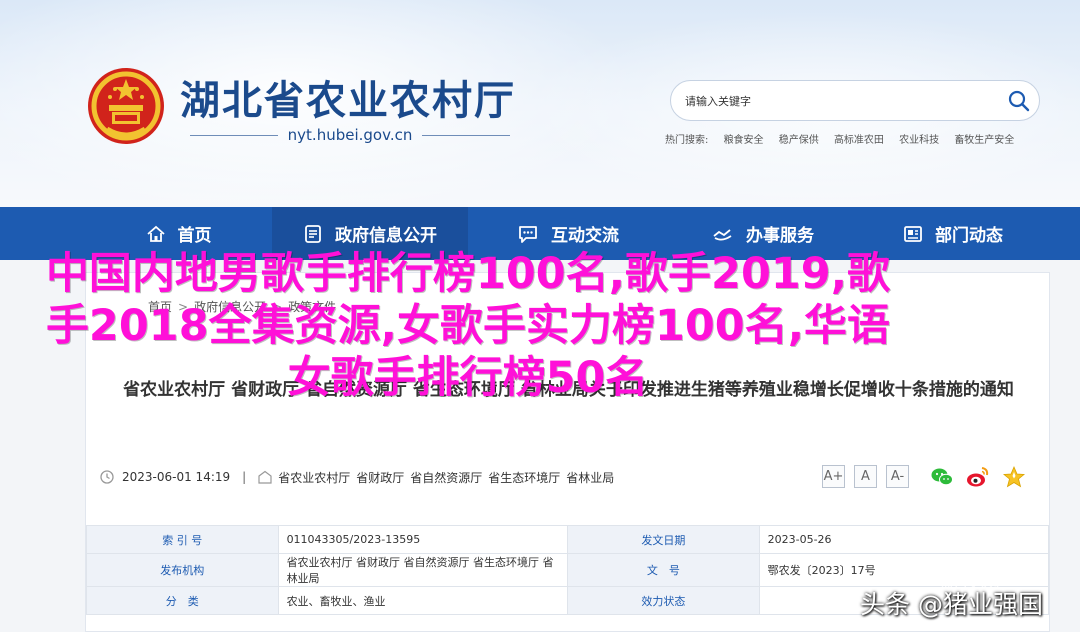 The image size is (1080, 632). Describe the element at coordinates (1014, 477) in the screenshot. I see `star-icon` at that location.